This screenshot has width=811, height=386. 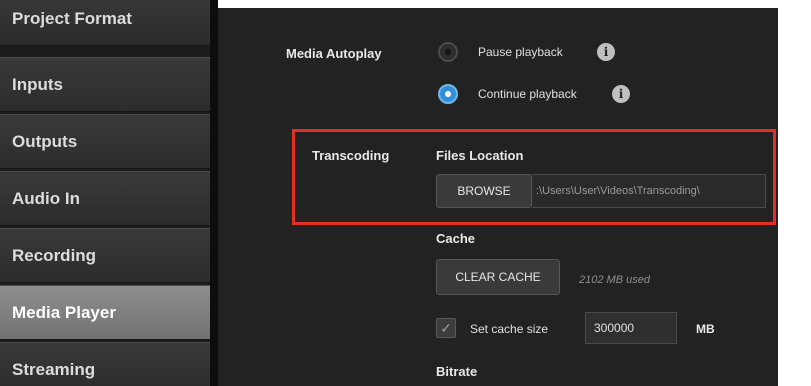 What do you see at coordinates (649, 191) in the screenshot?
I see `files-location-path-field: :\Users\User\Videos\Transcoding\` at bounding box center [649, 191].